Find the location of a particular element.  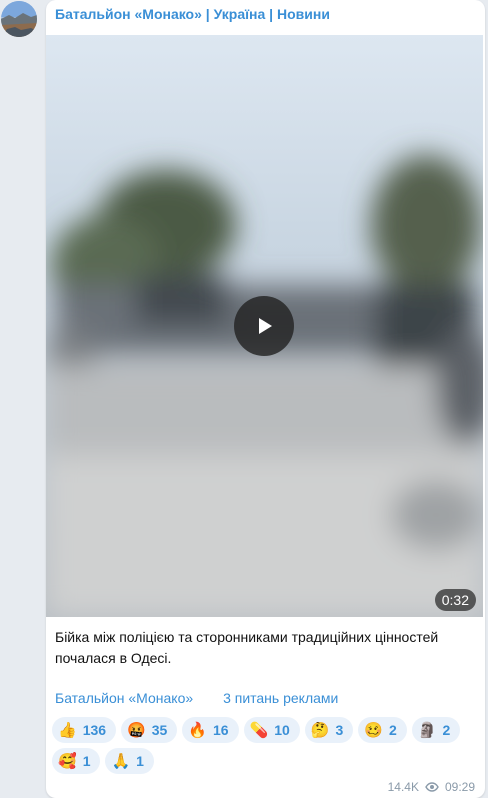

message-time: 09:29 is located at coordinates (459, 787).